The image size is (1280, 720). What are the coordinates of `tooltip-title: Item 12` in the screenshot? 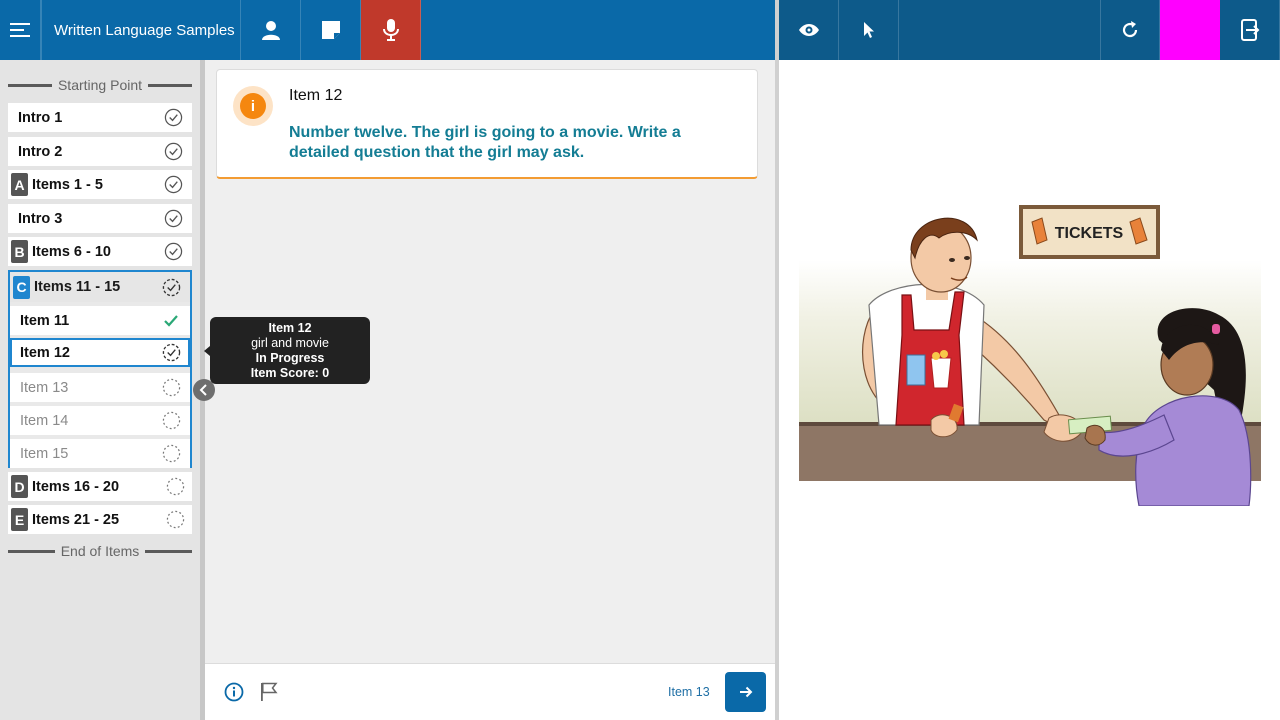 It's located at (290, 328).